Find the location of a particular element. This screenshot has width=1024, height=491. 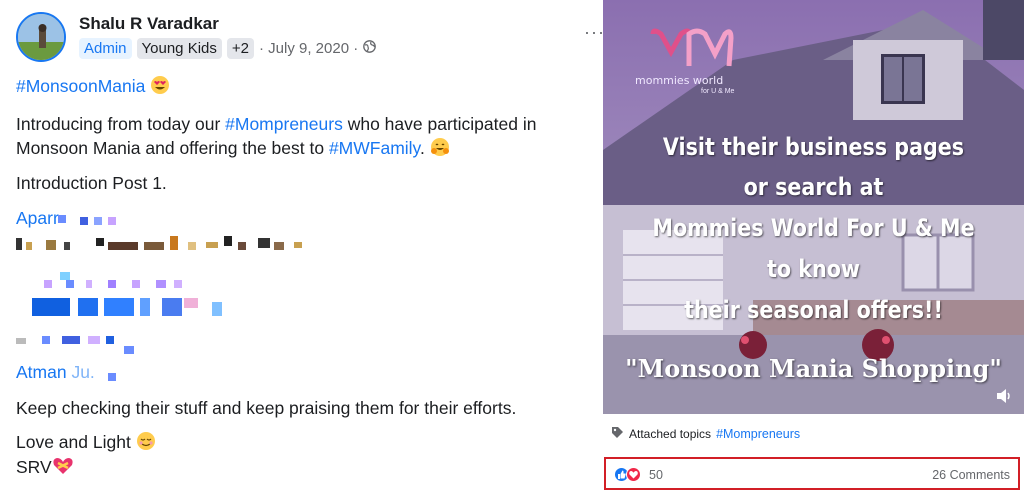

badge-young-kids: Young Kids is located at coordinates (179, 48).